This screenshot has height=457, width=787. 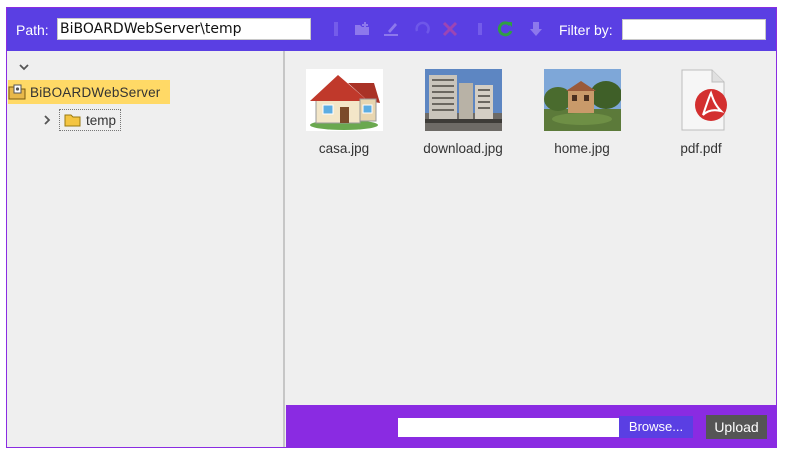 I want to click on undo-icon, so click(x=422, y=29).